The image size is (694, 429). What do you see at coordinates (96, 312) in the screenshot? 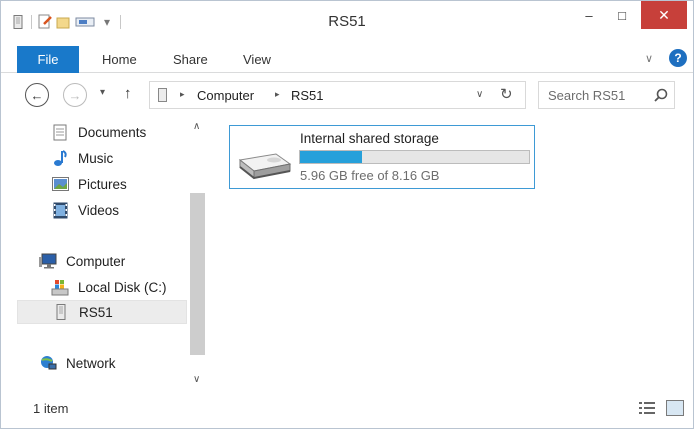
I see `sidebar-item-label: RS51` at bounding box center [96, 312].